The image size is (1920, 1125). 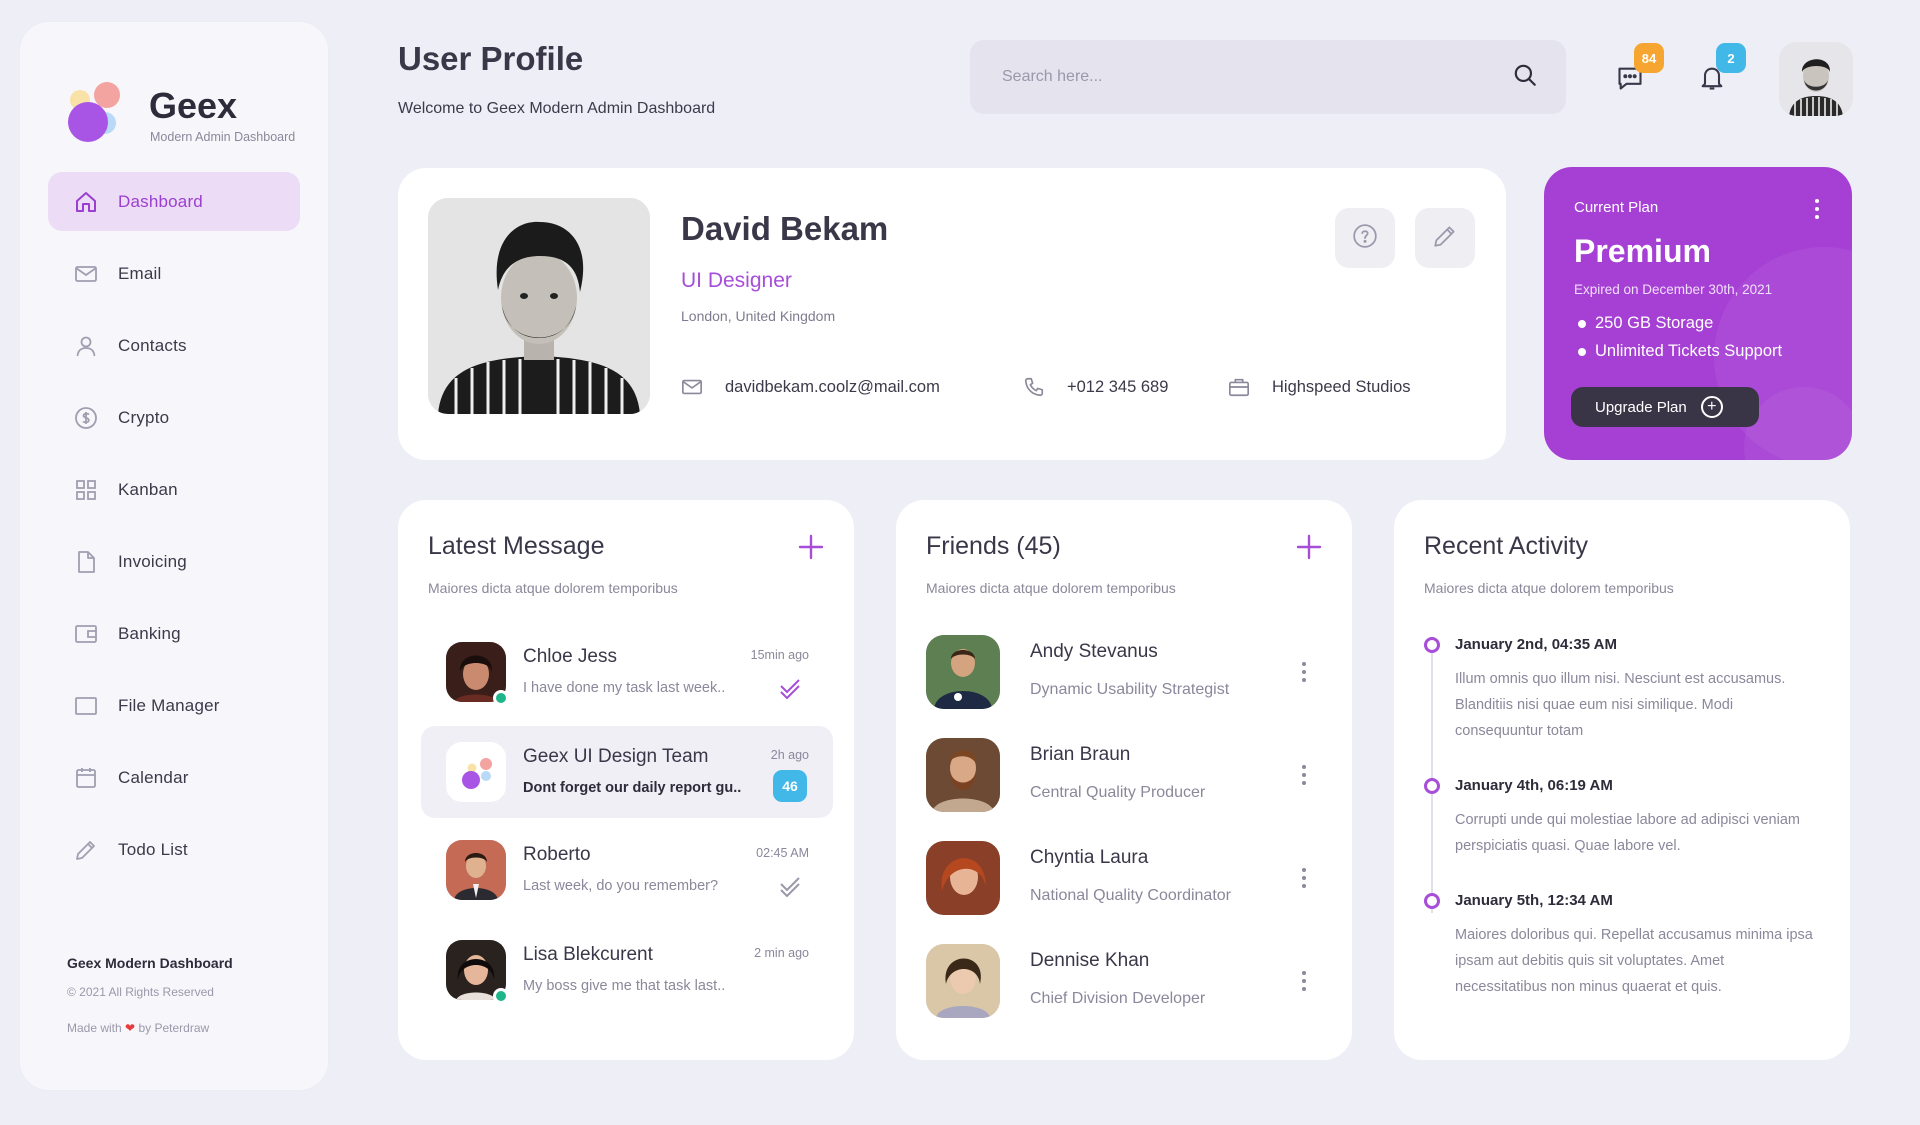 What do you see at coordinates (782, 853) in the screenshot?
I see `message-time: 02:45 AM` at bounding box center [782, 853].